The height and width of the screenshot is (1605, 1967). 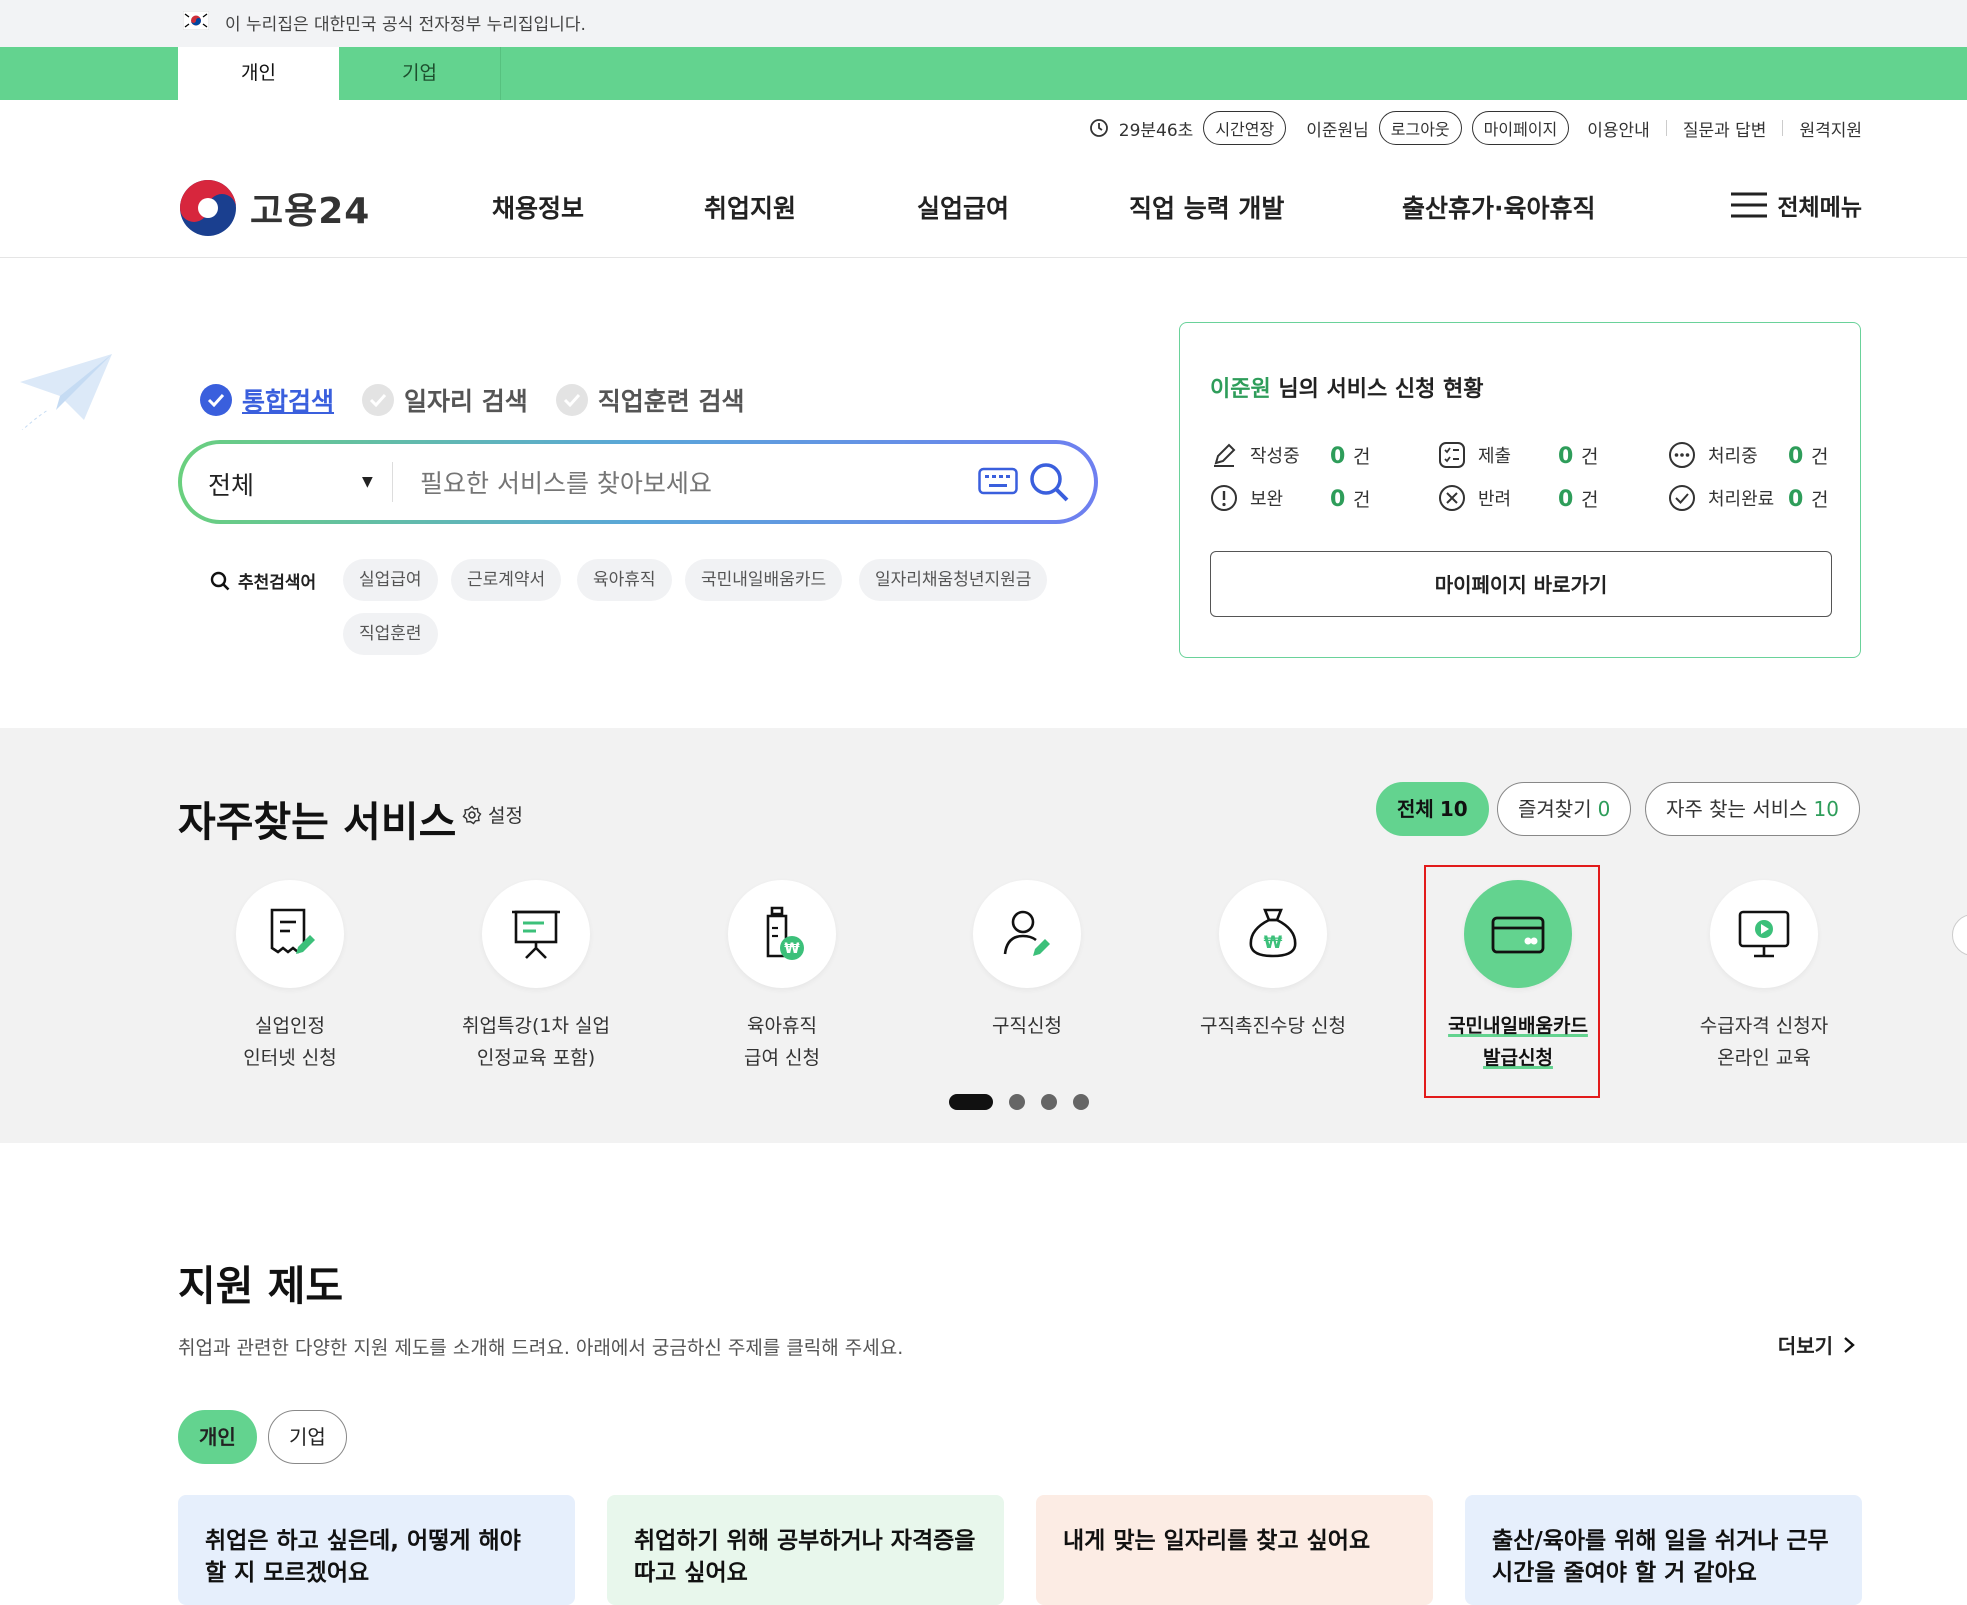 I want to click on keyword-chip: 근로계약서, so click(x=506, y=580).